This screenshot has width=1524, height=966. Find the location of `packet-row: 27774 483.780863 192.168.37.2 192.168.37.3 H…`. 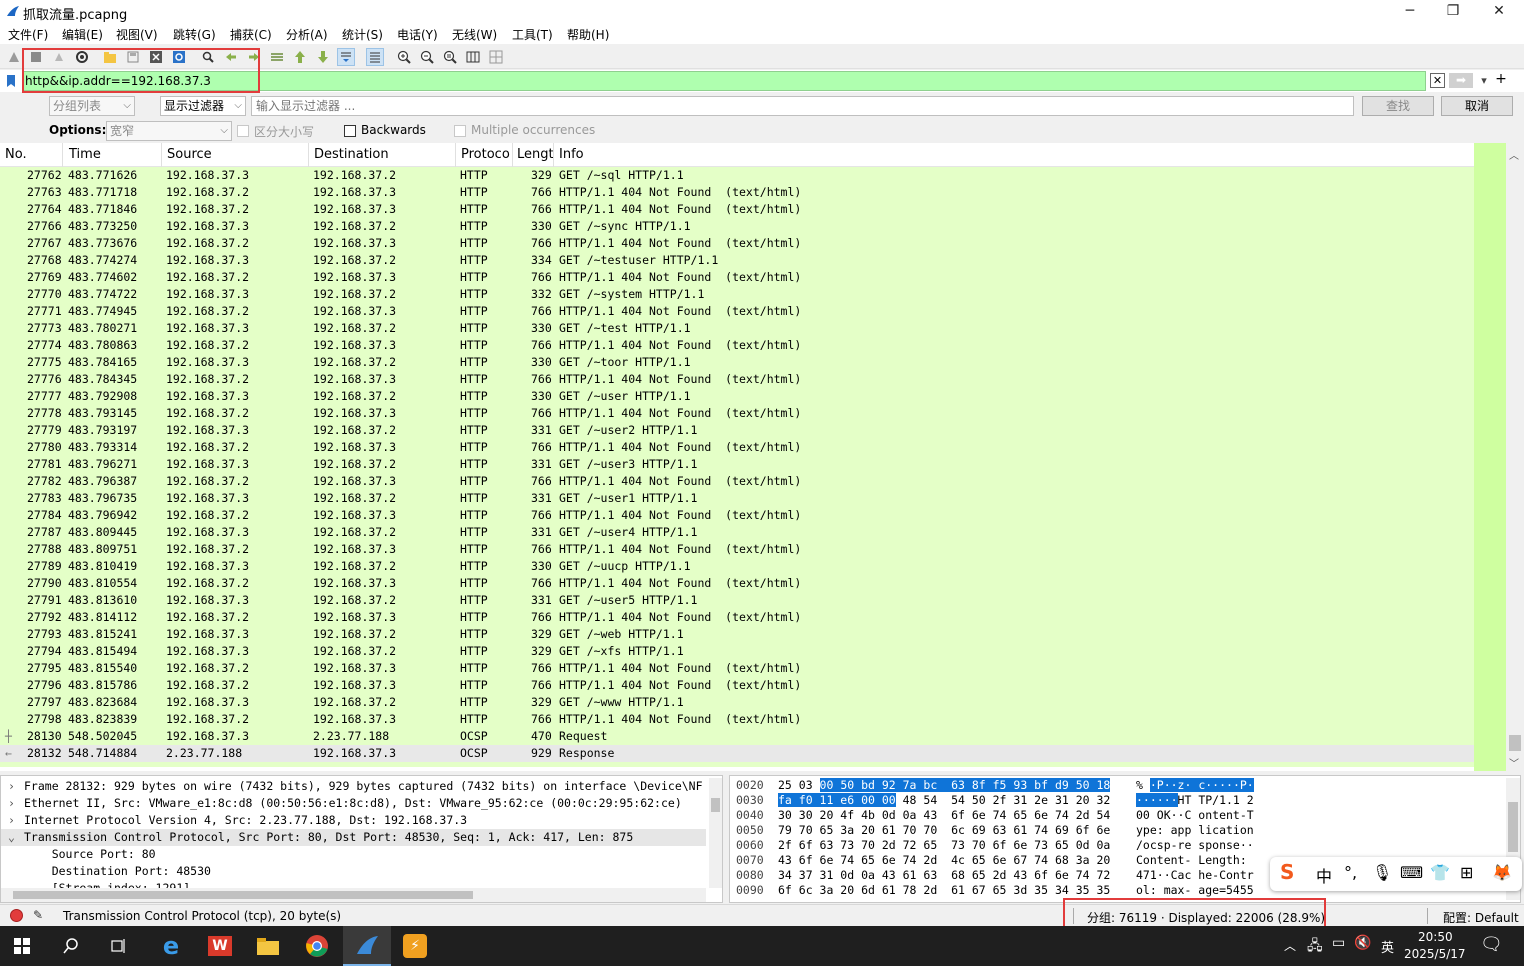

packet-row: 27774 483.780863 192.168.37.2 192.168.37.3 H… is located at coordinates (737, 345).